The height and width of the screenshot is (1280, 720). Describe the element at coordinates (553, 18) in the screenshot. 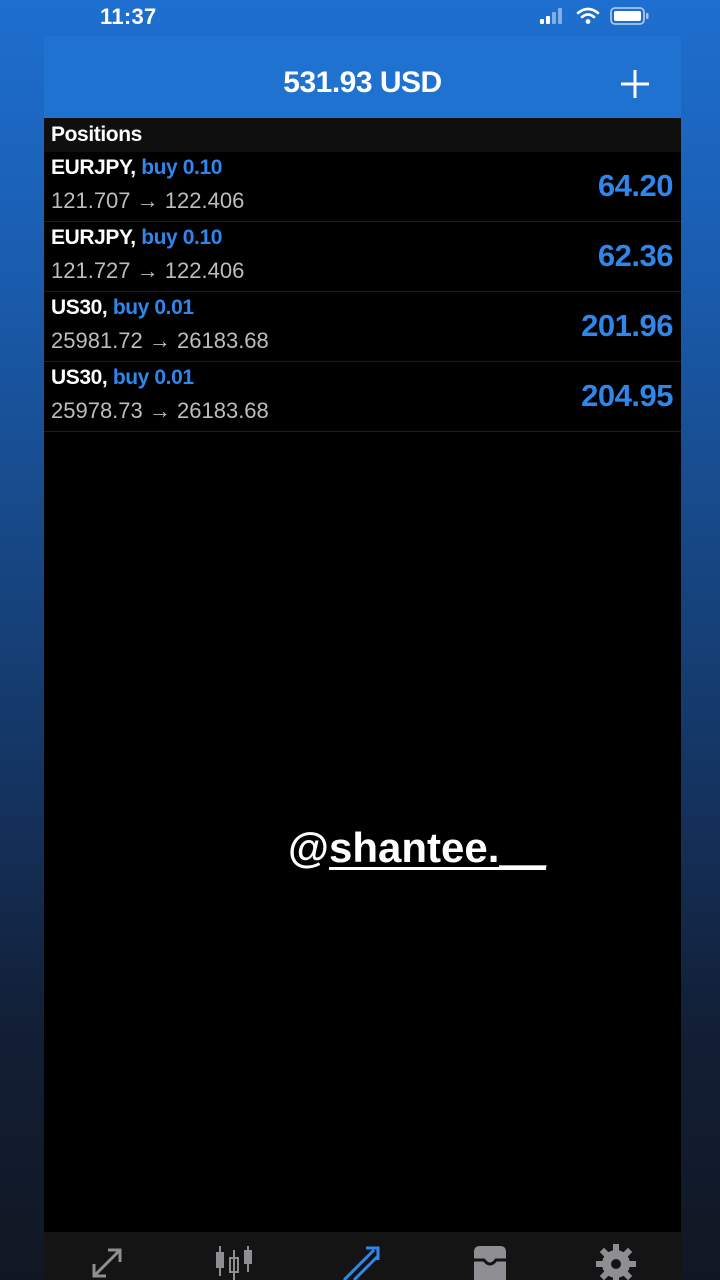

I see `signal-icon` at that location.